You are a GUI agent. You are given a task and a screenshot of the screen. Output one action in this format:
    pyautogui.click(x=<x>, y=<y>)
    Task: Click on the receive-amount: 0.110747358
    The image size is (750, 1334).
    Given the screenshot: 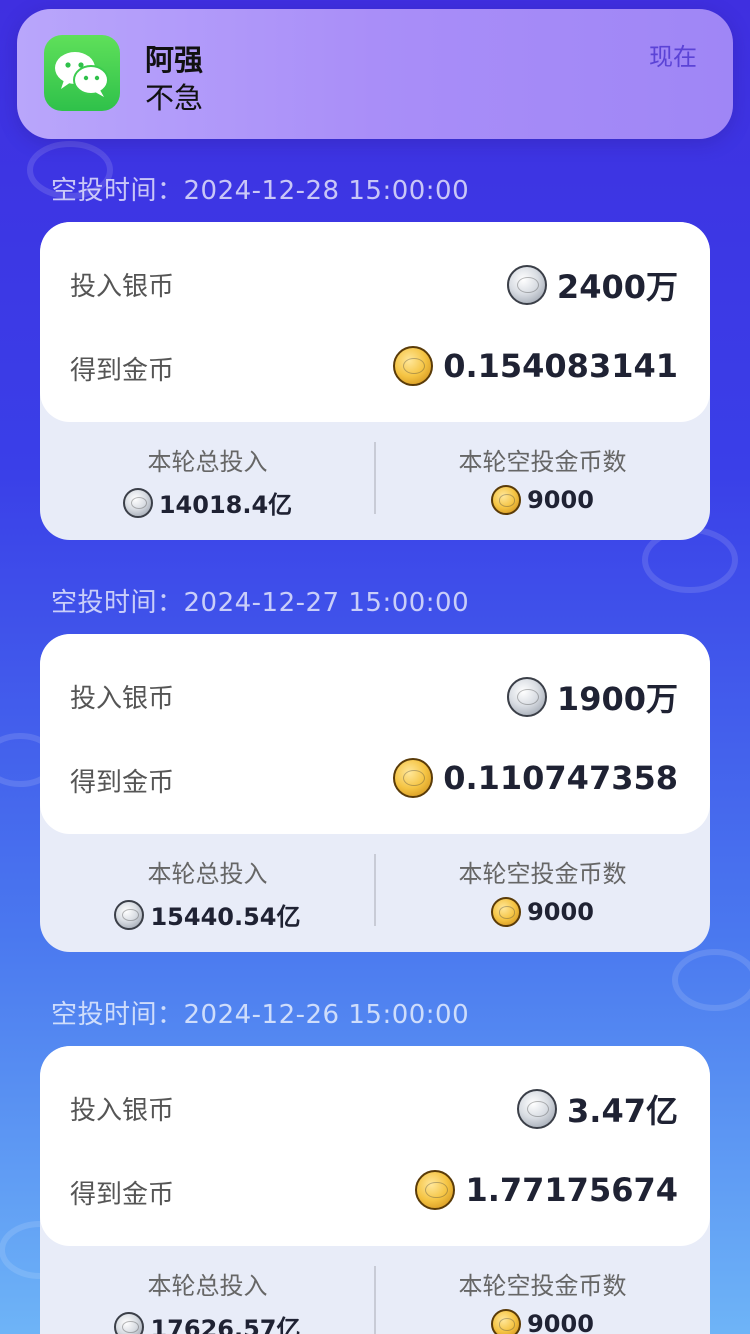 What is the action you would take?
    pyautogui.click(x=560, y=778)
    